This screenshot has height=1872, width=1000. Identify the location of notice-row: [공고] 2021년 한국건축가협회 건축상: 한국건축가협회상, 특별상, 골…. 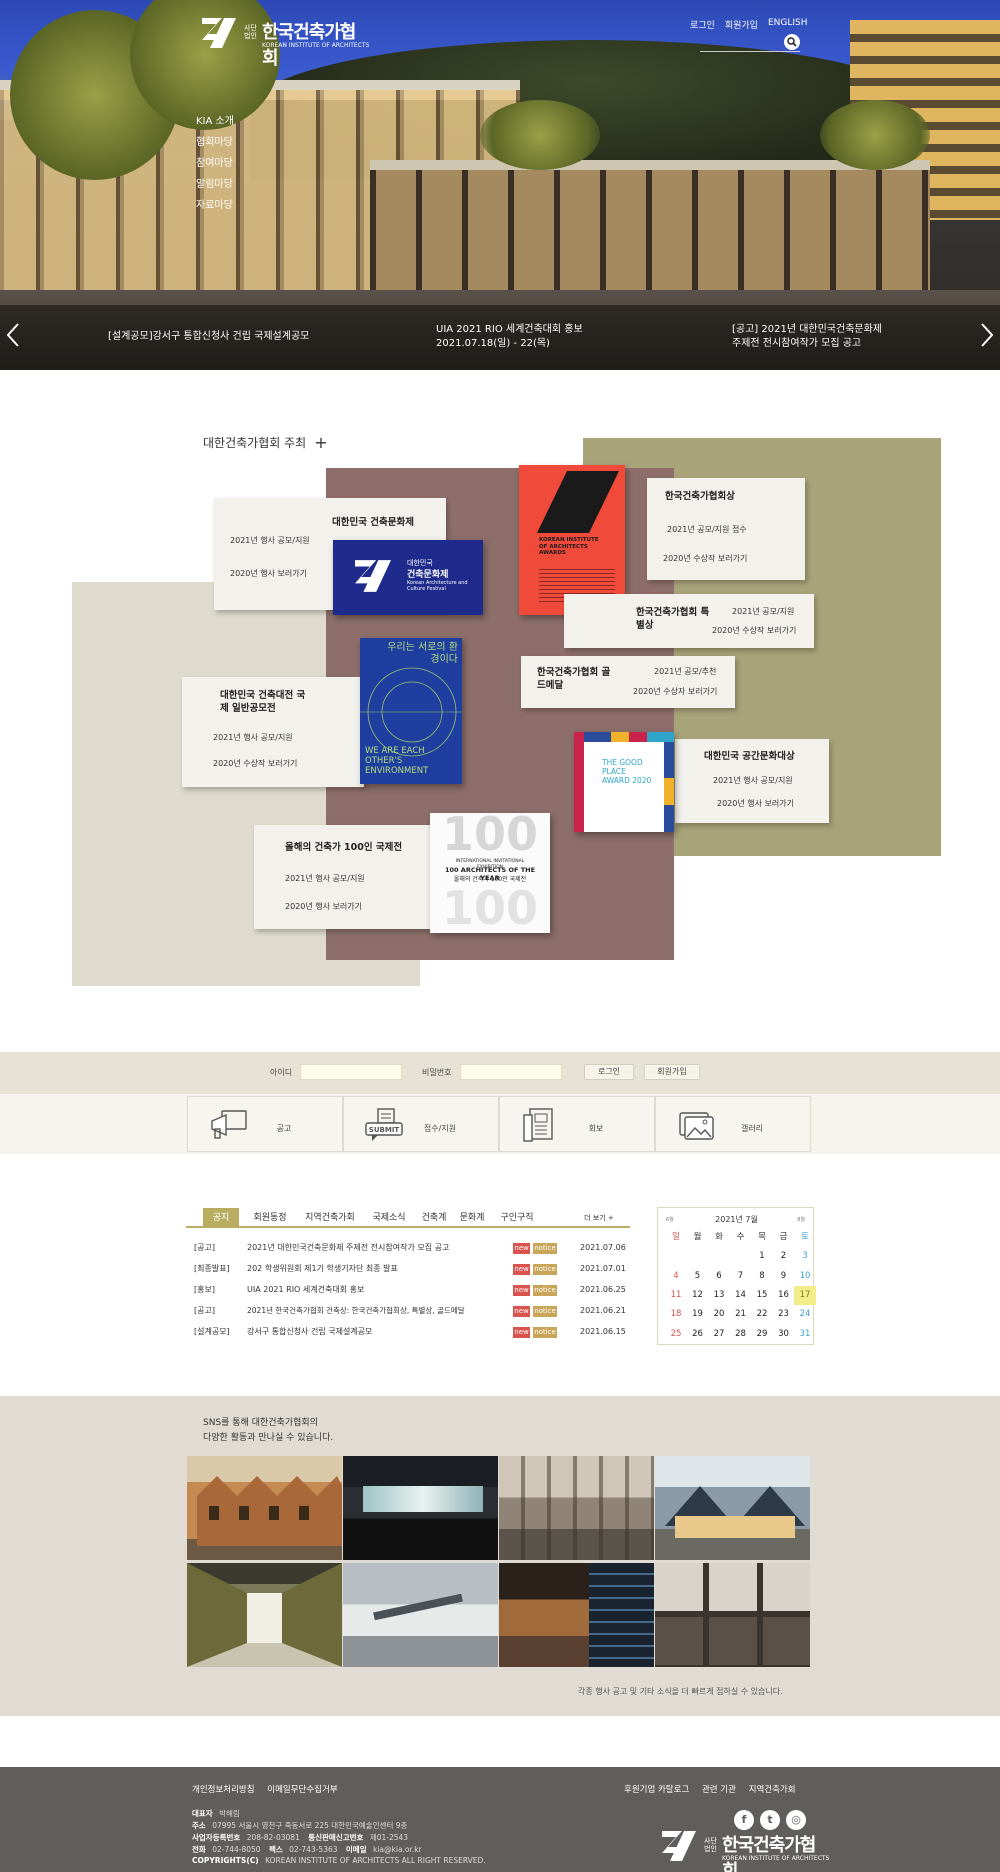
(410, 1311).